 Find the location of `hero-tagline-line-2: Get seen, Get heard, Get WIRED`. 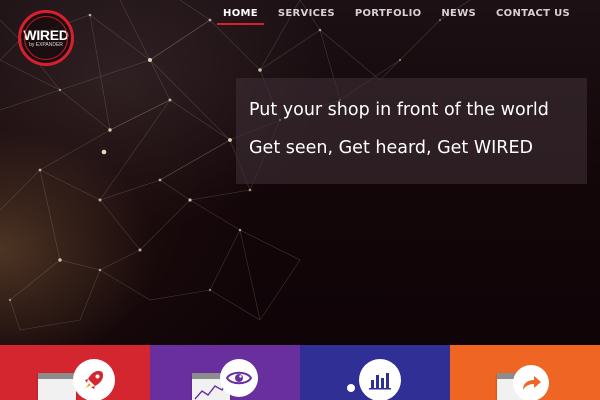

hero-tagline-line-2: Get seen, Get heard, Get WIRED is located at coordinates (391, 148).